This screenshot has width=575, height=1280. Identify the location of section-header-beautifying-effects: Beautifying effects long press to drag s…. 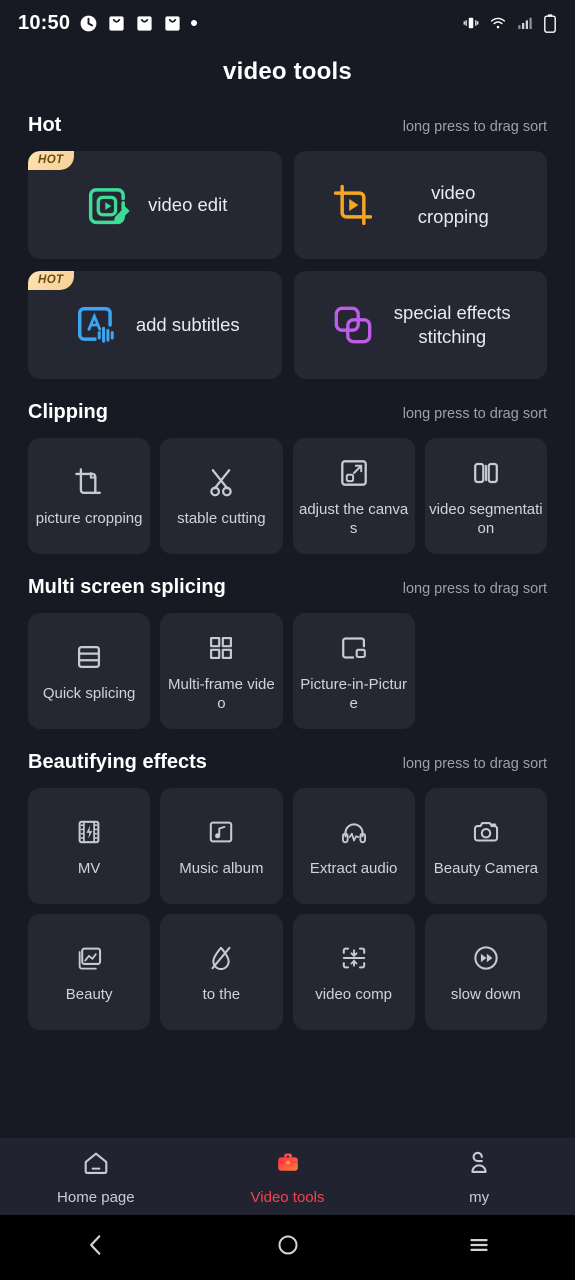
(287, 758).